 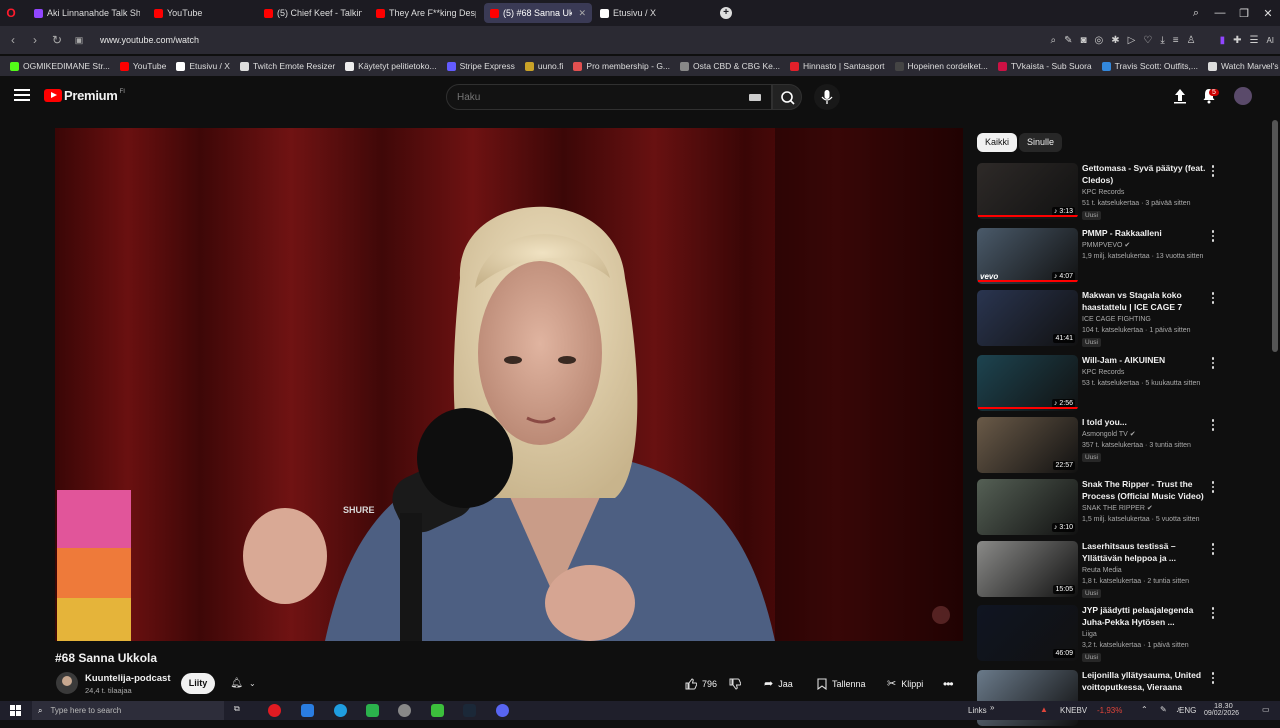 I want to click on join-button: Liity, so click(x=198, y=683).